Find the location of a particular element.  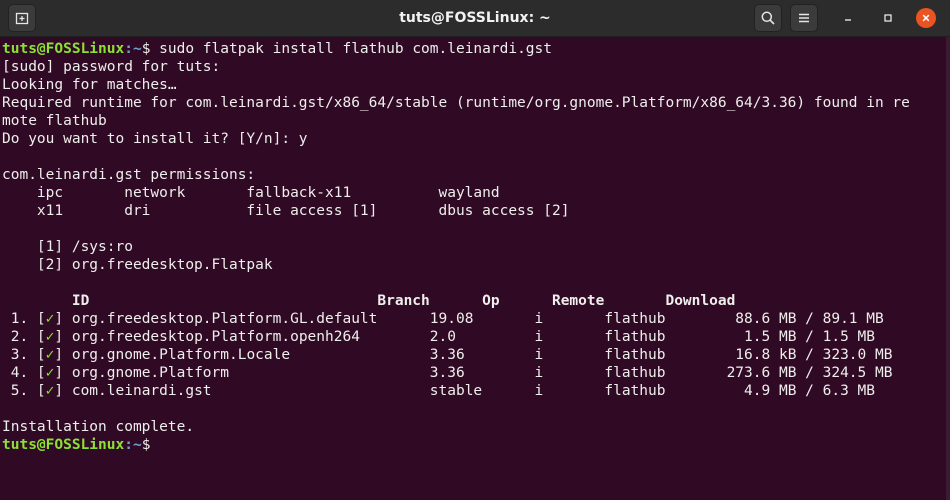

permissions-row: x11 dri file access [1] dbus access [2] is located at coordinates (286, 211).